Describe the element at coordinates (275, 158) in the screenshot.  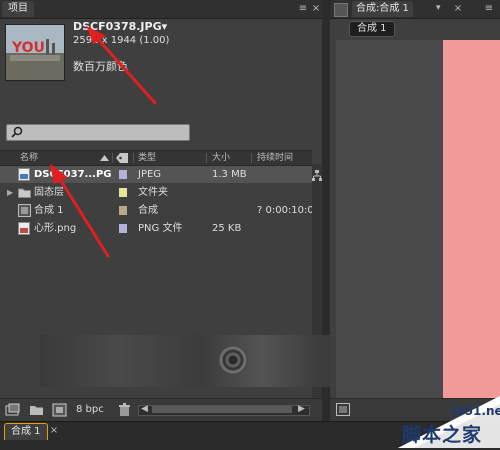
I see `column-header-duration: 持续时间` at that location.